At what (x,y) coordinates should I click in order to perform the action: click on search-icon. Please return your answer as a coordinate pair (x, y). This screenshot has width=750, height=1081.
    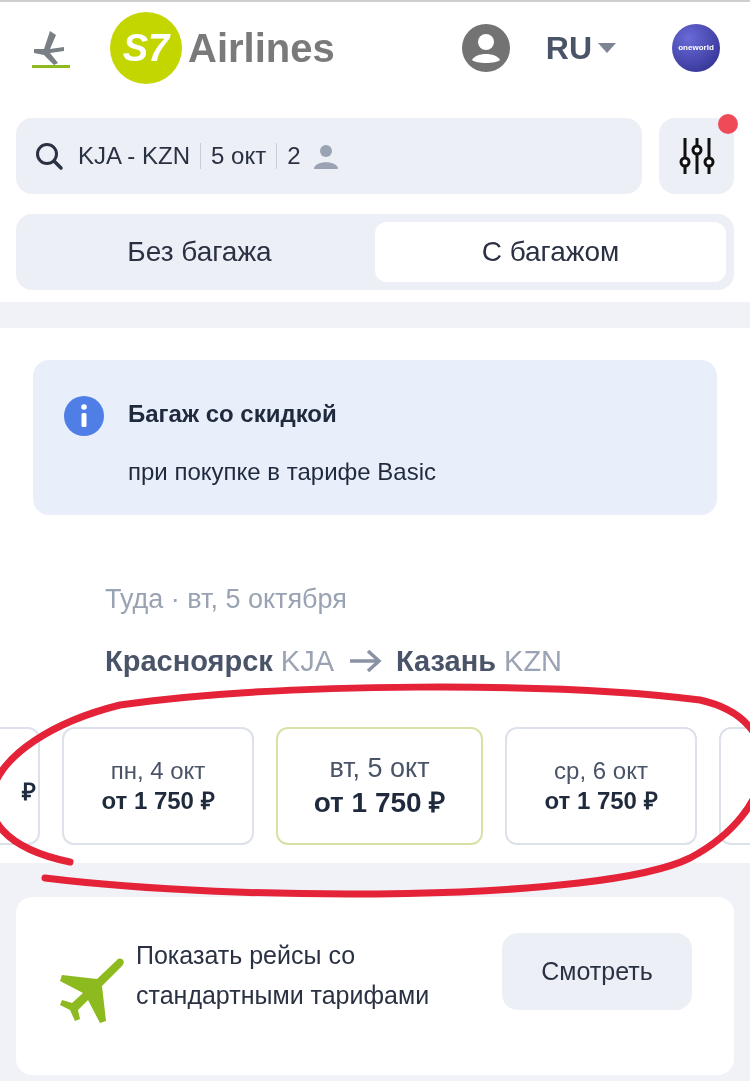
    Looking at the image, I should click on (49, 156).